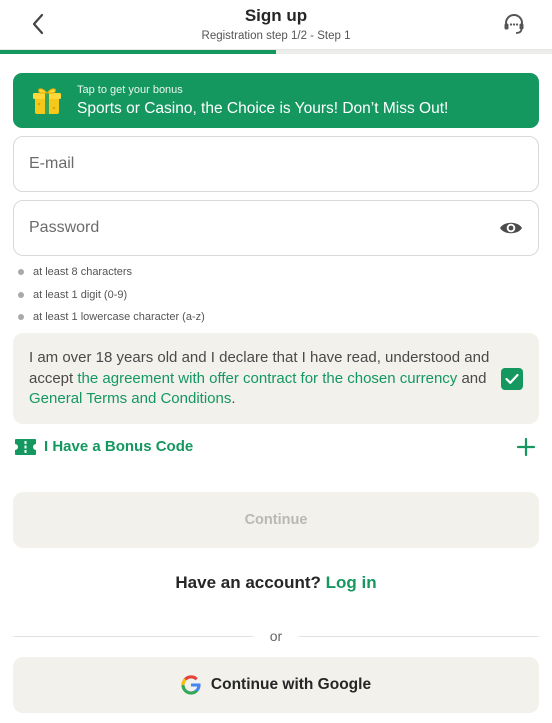 The image size is (552, 723). What do you see at coordinates (130, 398) in the screenshot?
I see `terms-link: General Terms and Conditions` at bounding box center [130, 398].